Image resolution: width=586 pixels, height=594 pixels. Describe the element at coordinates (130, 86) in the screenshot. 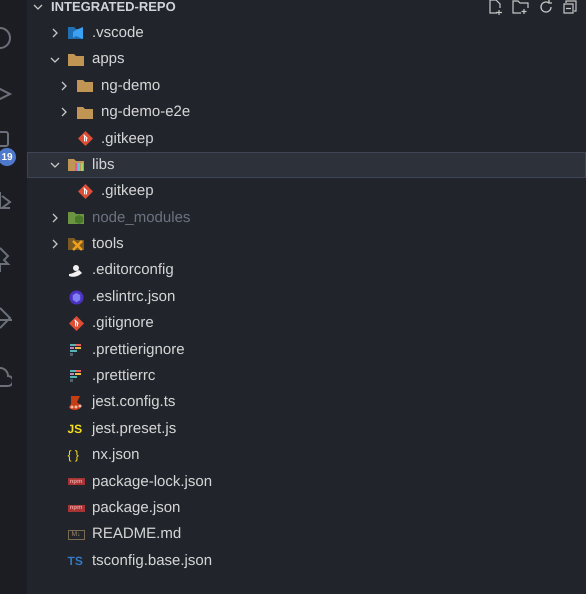

I see `folder-name: ng-demo` at that location.